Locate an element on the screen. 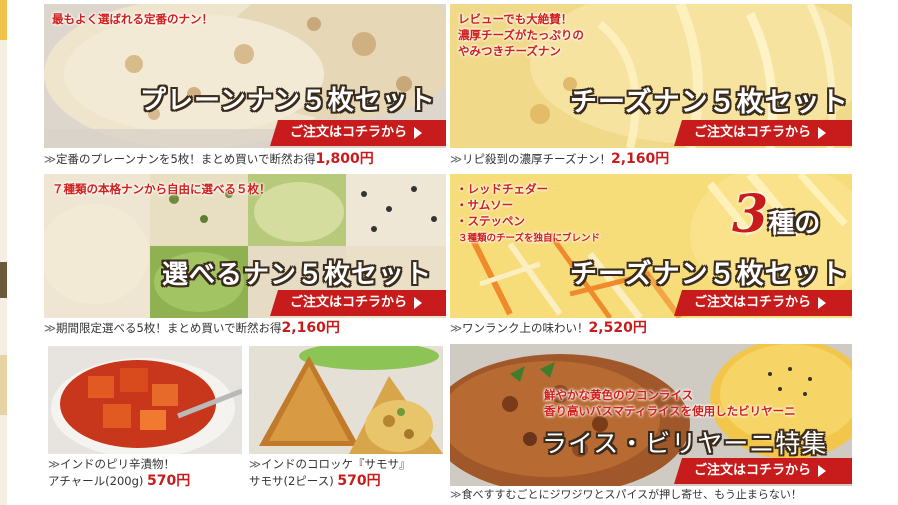 The width and height of the screenshot is (898, 505). rice-biryani-caption-text: 食べすすむごとにジワジワとスパイスが押し寄せ、もう止まらない！ is located at coordinates (631, 494).